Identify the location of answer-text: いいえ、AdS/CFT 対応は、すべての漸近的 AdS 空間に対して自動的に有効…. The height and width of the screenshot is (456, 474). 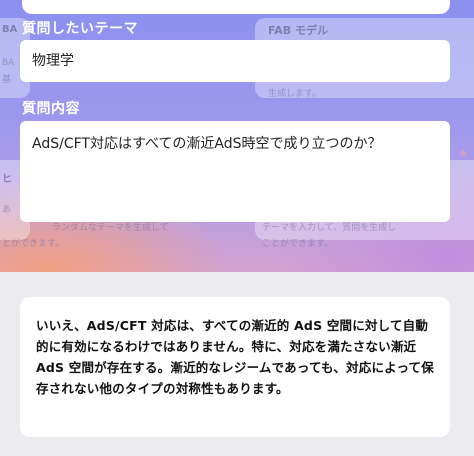
(235, 357).